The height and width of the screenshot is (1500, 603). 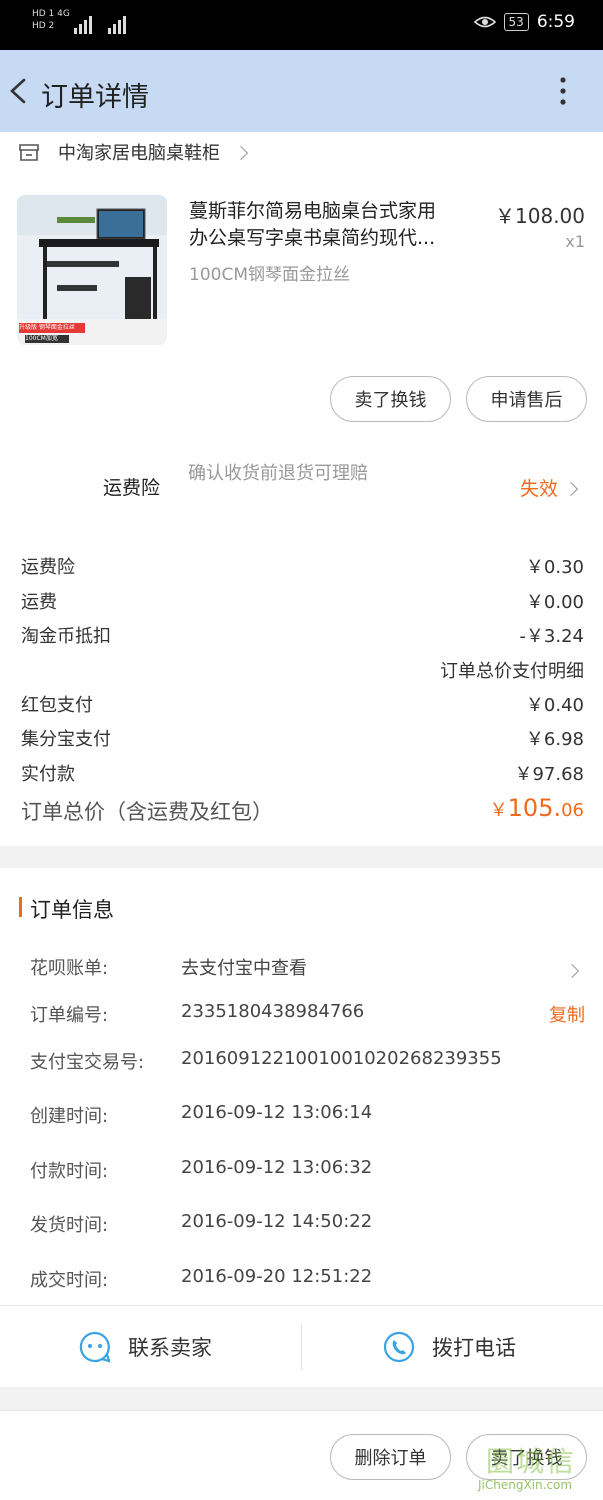 I want to click on after-sale-button: 申请售后, so click(x=526, y=399).